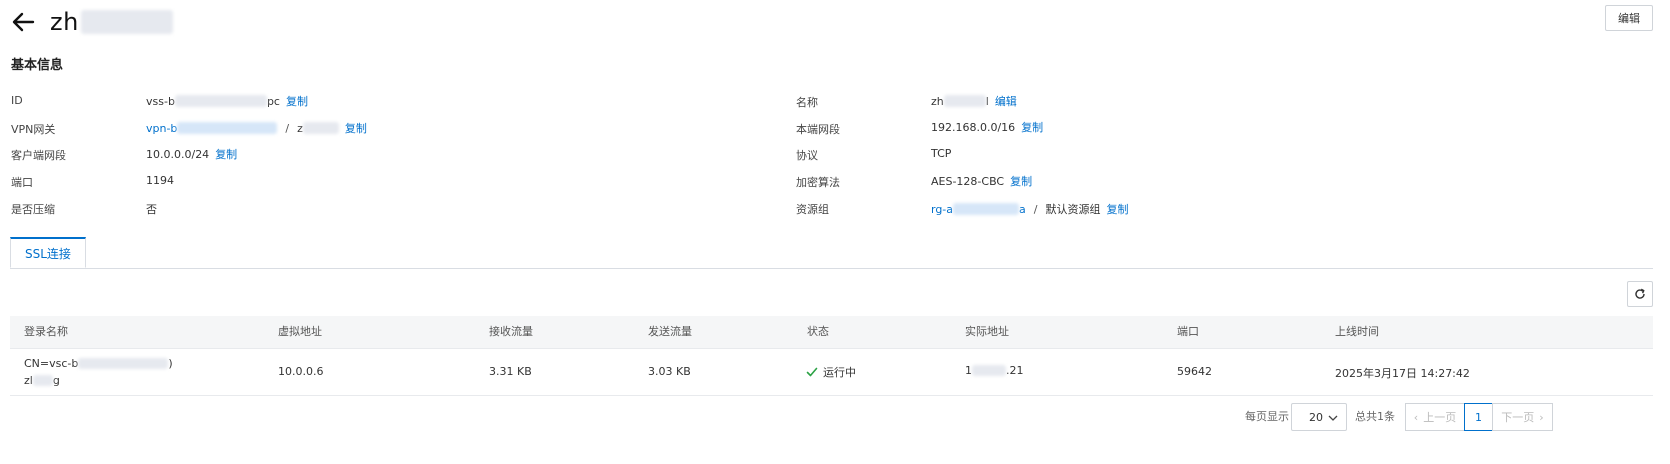 The width and height of the screenshot is (1670, 464). What do you see at coordinates (818, 331) in the screenshot?
I see `col-status: 状态` at bounding box center [818, 331].